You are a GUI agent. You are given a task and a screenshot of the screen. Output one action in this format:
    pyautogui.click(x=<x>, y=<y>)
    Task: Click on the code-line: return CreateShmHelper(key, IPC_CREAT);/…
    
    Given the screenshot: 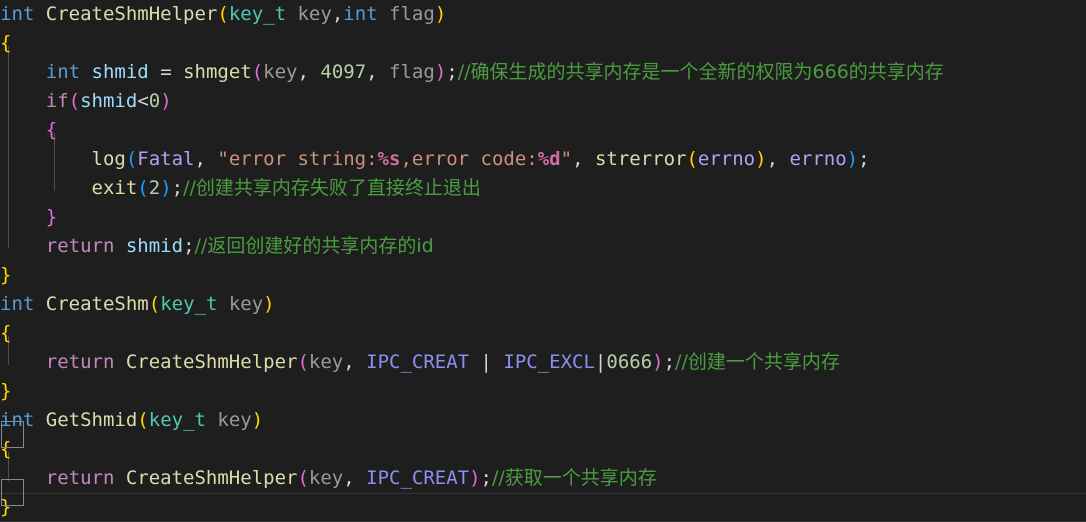 What is the action you would take?
    pyautogui.click(x=543, y=478)
    